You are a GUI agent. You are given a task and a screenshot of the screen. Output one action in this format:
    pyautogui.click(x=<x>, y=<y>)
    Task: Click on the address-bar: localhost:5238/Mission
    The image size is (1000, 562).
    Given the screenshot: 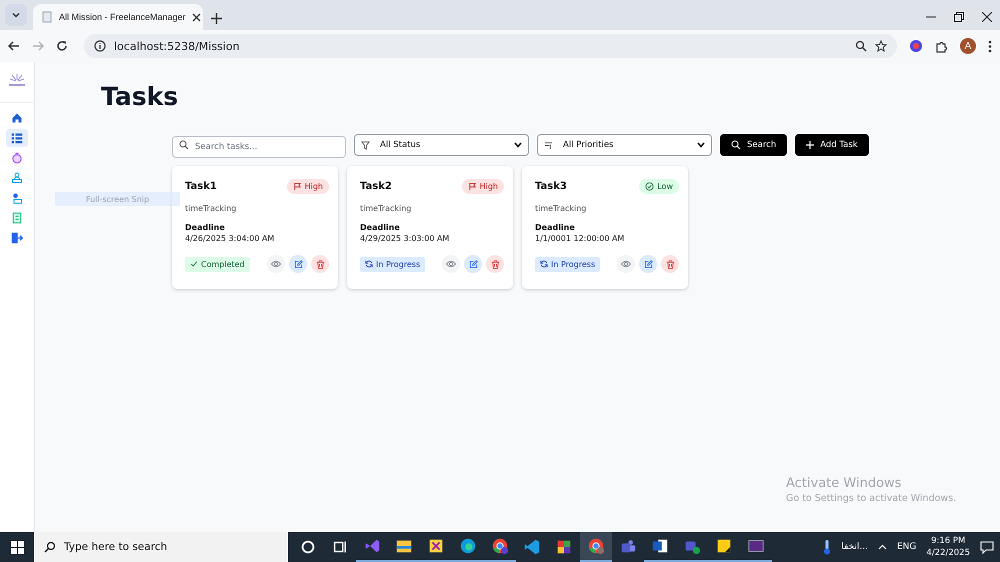 What is the action you would take?
    pyautogui.click(x=490, y=46)
    